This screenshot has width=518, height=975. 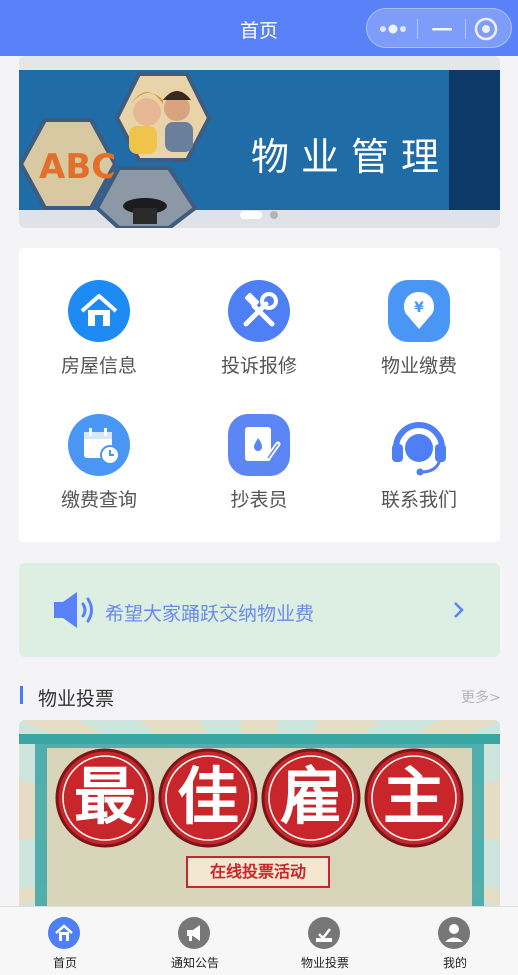 What do you see at coordinates (418, 500) in the screenshot?
I see `menu-label: 联系我们` at bounding box center [418, 500].